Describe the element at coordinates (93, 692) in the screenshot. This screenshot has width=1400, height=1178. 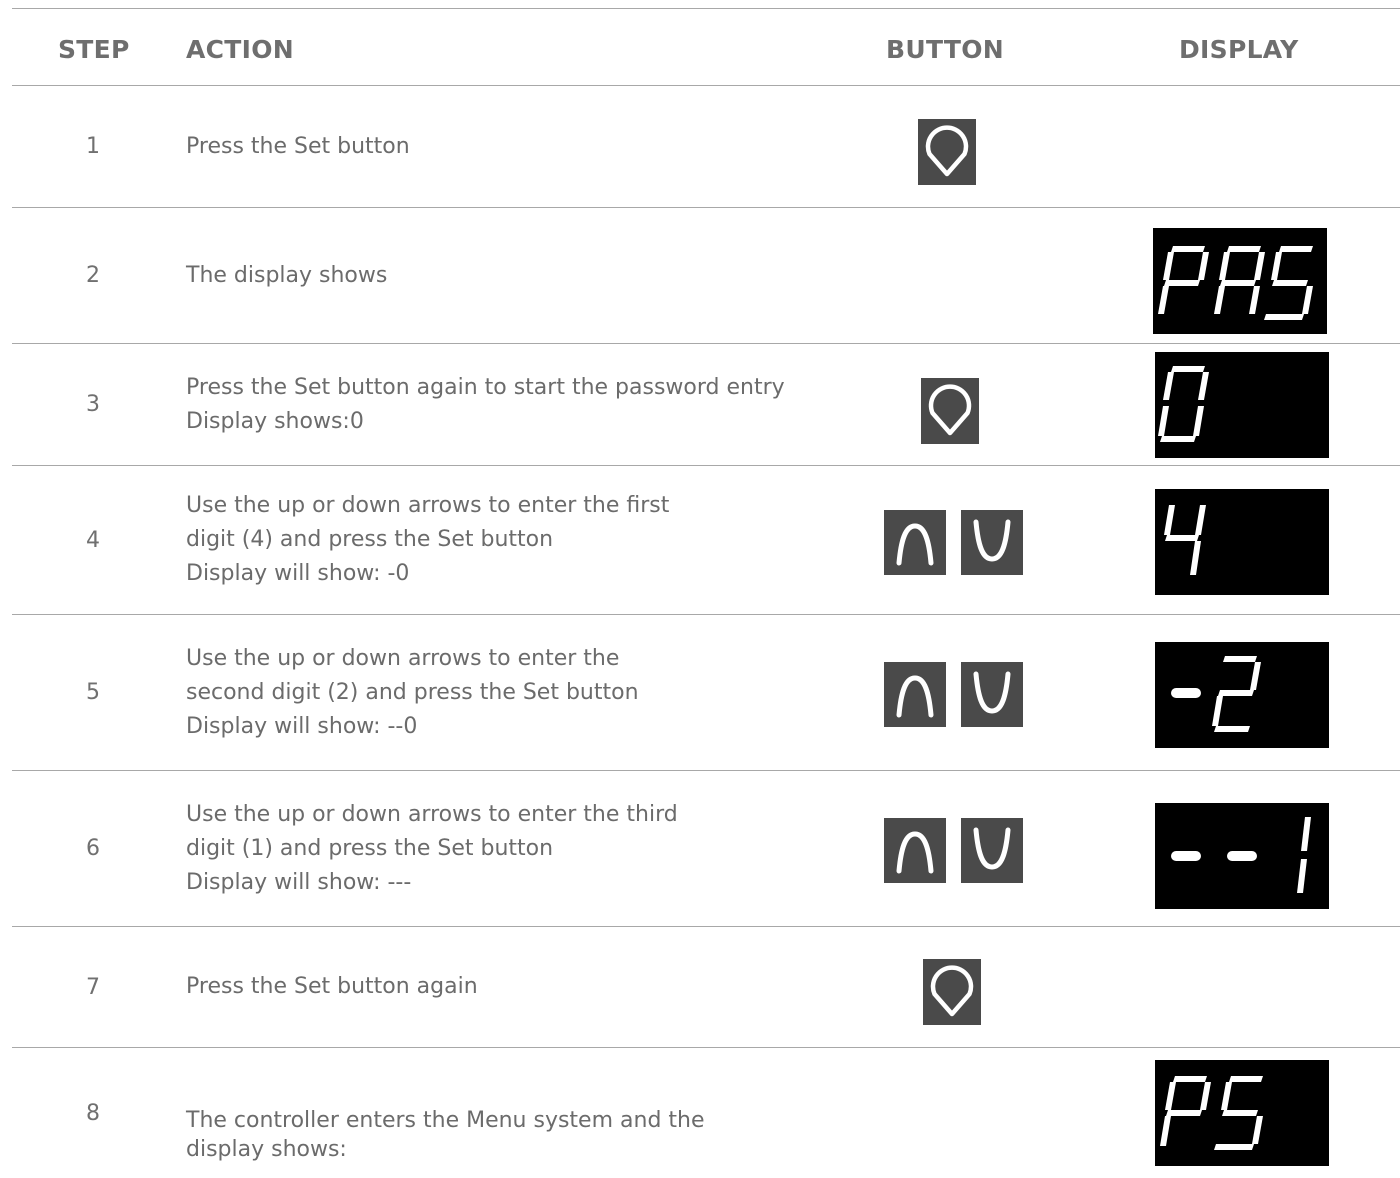
I see `step-number: 5` at that location.